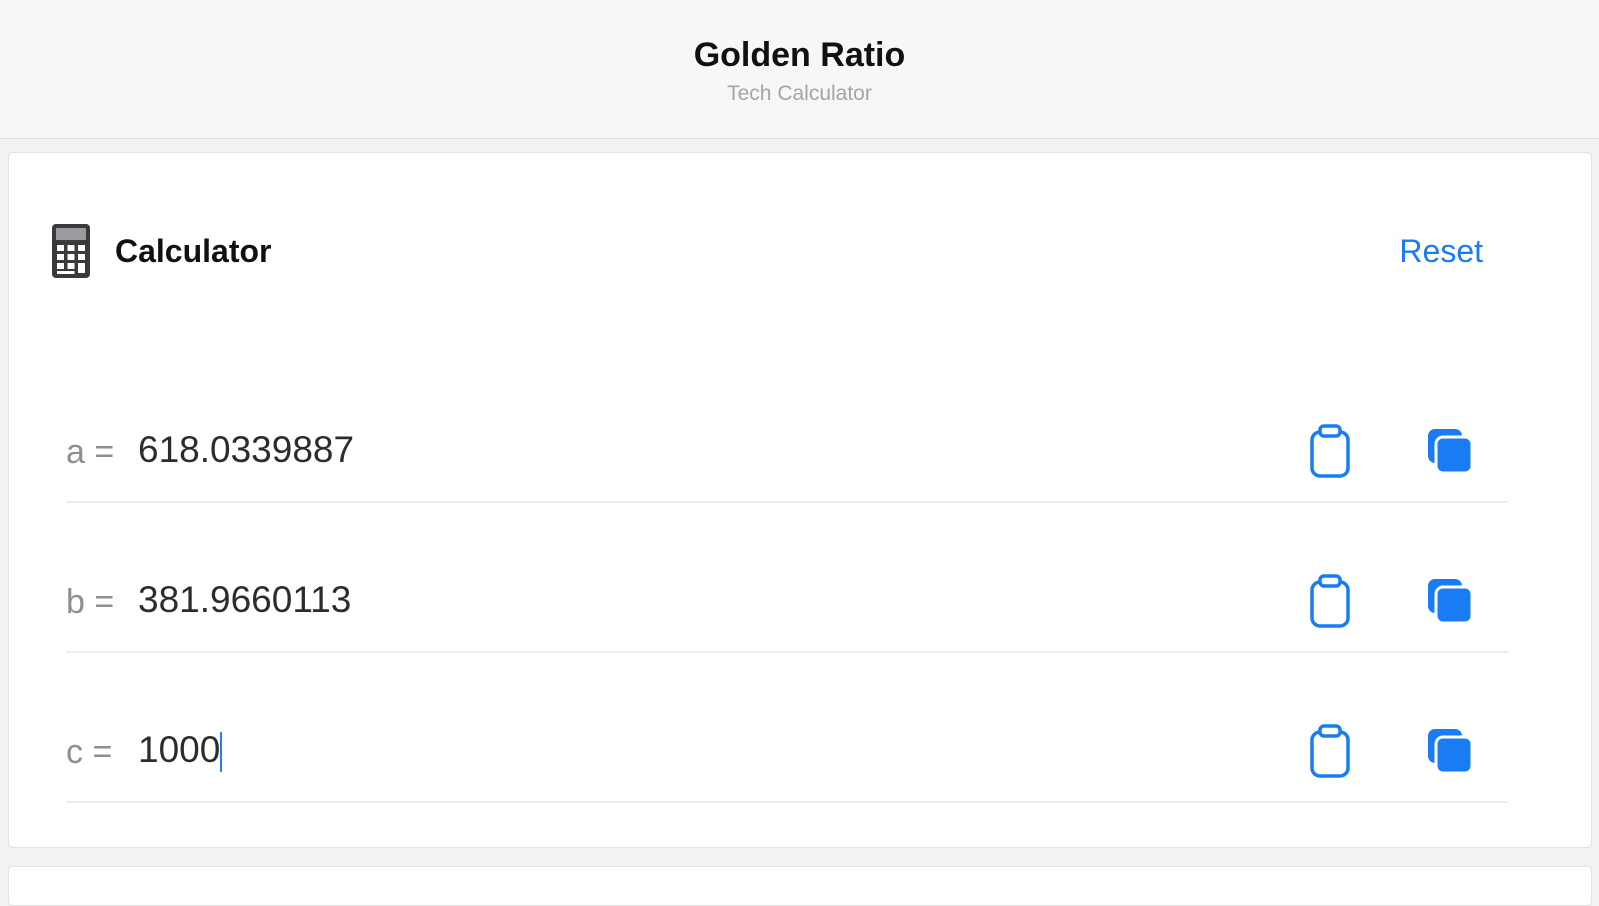 The width and height of the screenshot is (1599, 906). What do you see at coordinates (638, 450) in the screenshot?
I see `variable-input-a` at bounding box center [638, 450].